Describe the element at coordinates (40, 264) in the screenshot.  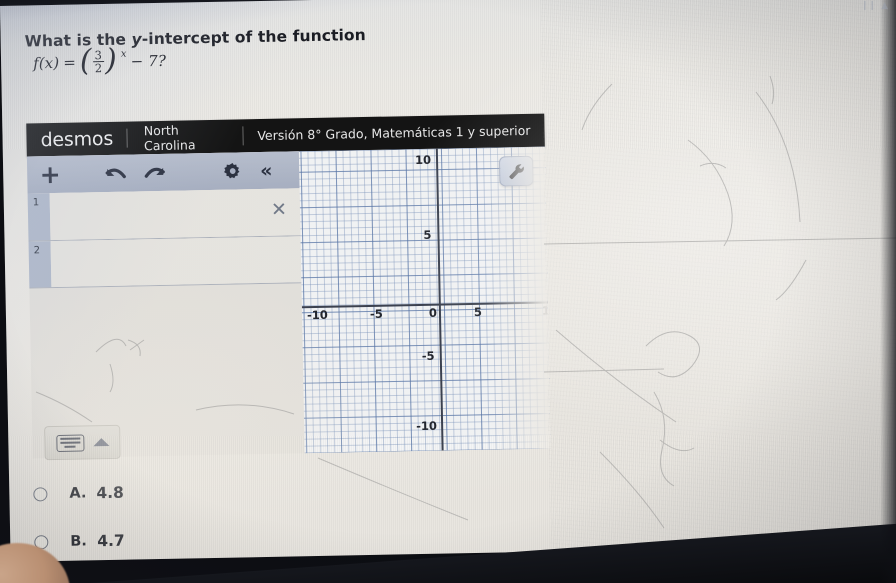
I see `row-number: 2` at that location.